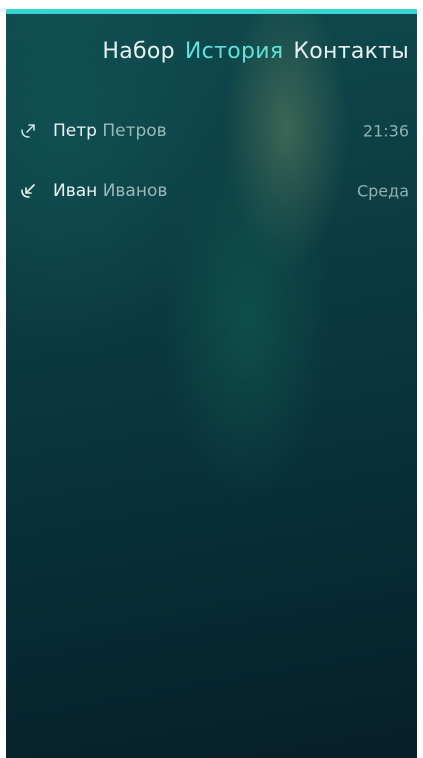  Describe the element at coordinates (211, 131) in the screenshot. I see `call-row: Петр Петров 21:36` at that location.